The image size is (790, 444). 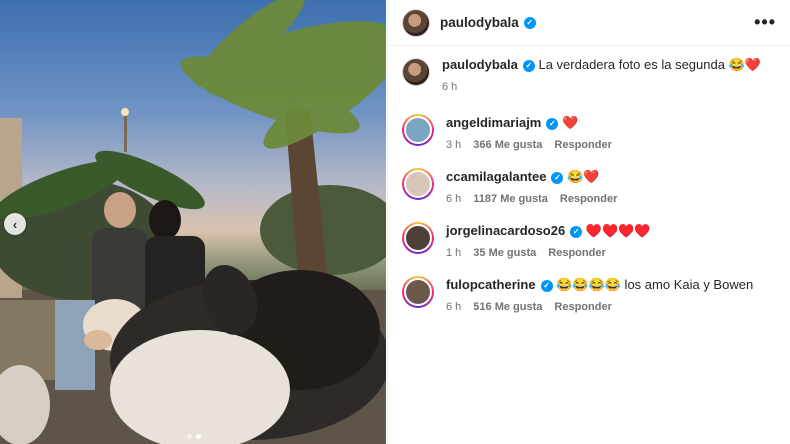 I want to click on comment-text: ❤️, so click(x=570, y=122).